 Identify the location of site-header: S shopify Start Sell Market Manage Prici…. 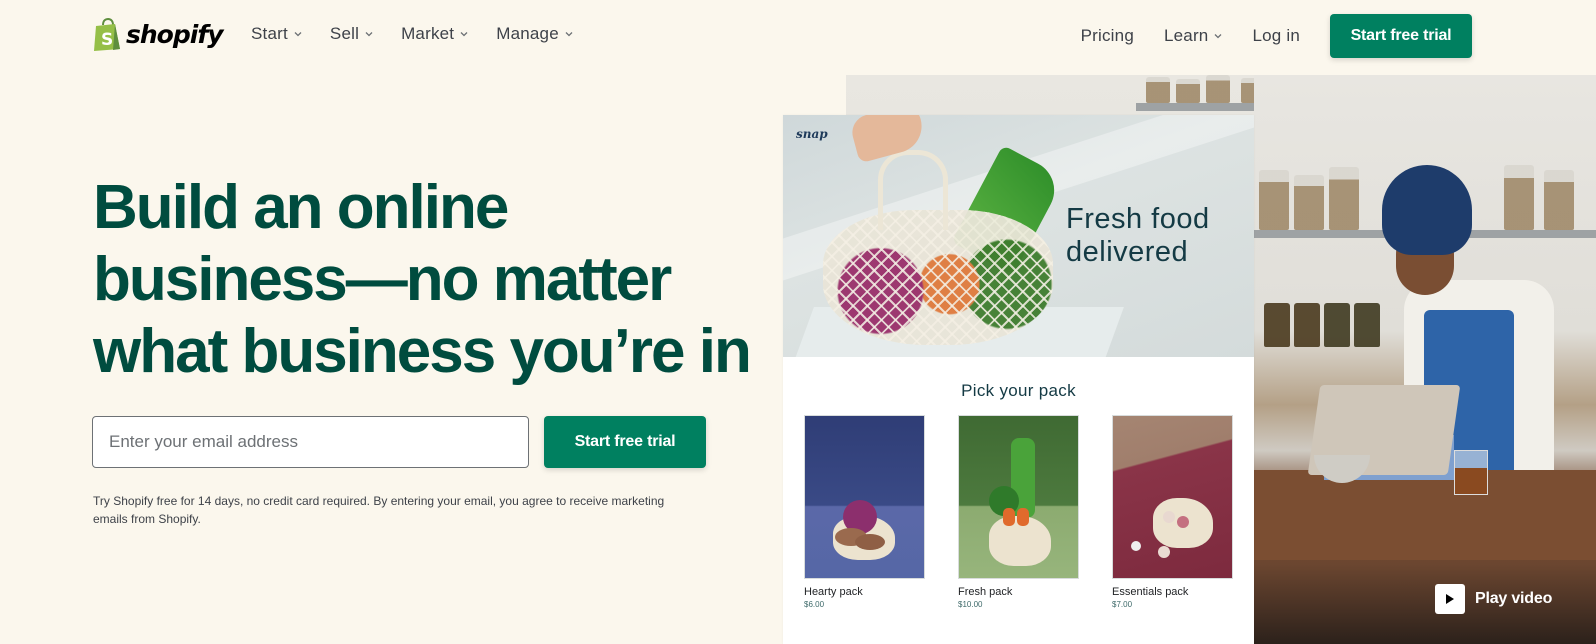
(798, 36).